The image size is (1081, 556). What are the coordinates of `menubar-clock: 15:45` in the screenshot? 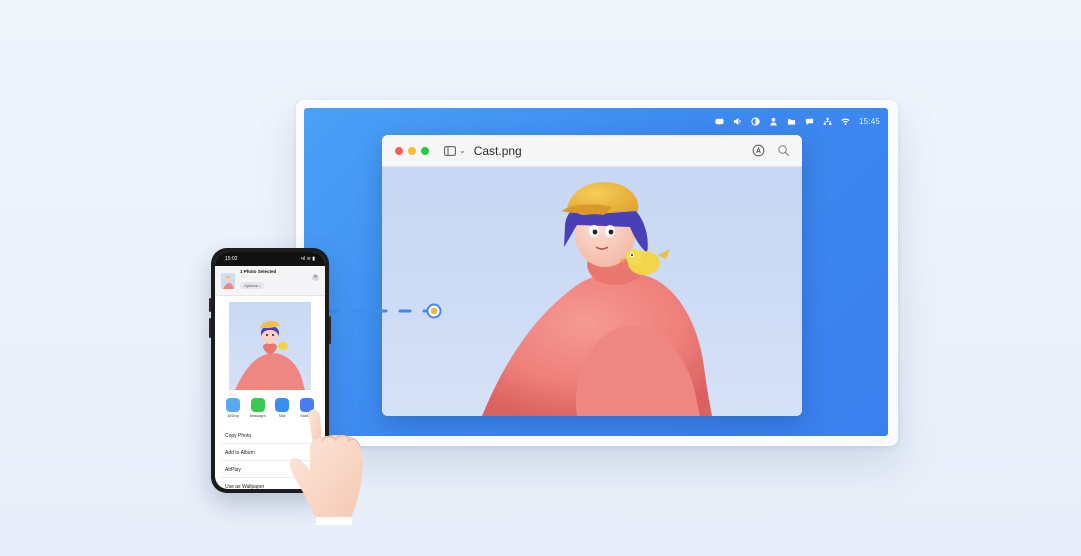 It's located at (869, 121).